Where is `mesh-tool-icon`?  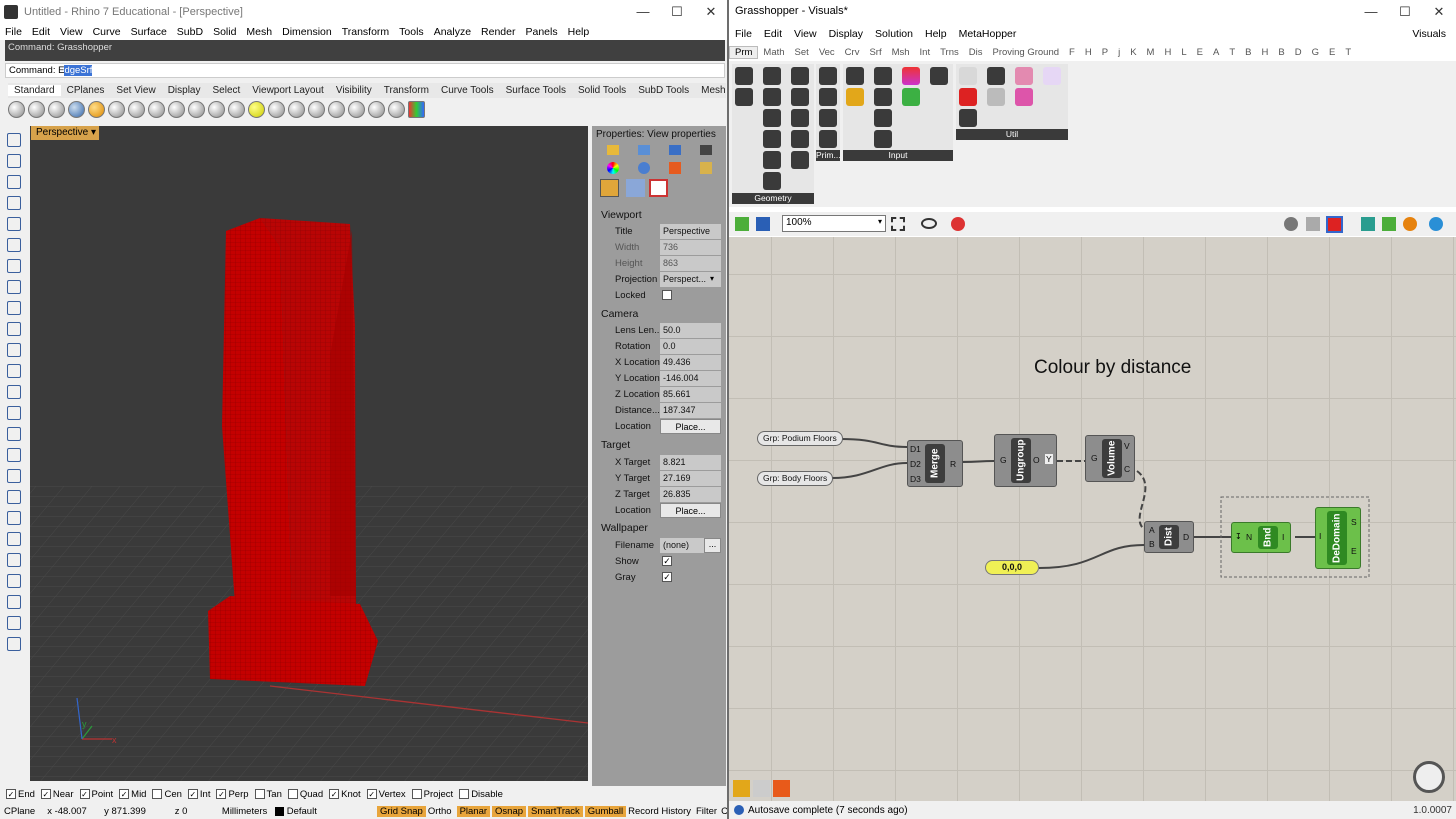
mesh-tool-icon is located at coordinates (14, 434).